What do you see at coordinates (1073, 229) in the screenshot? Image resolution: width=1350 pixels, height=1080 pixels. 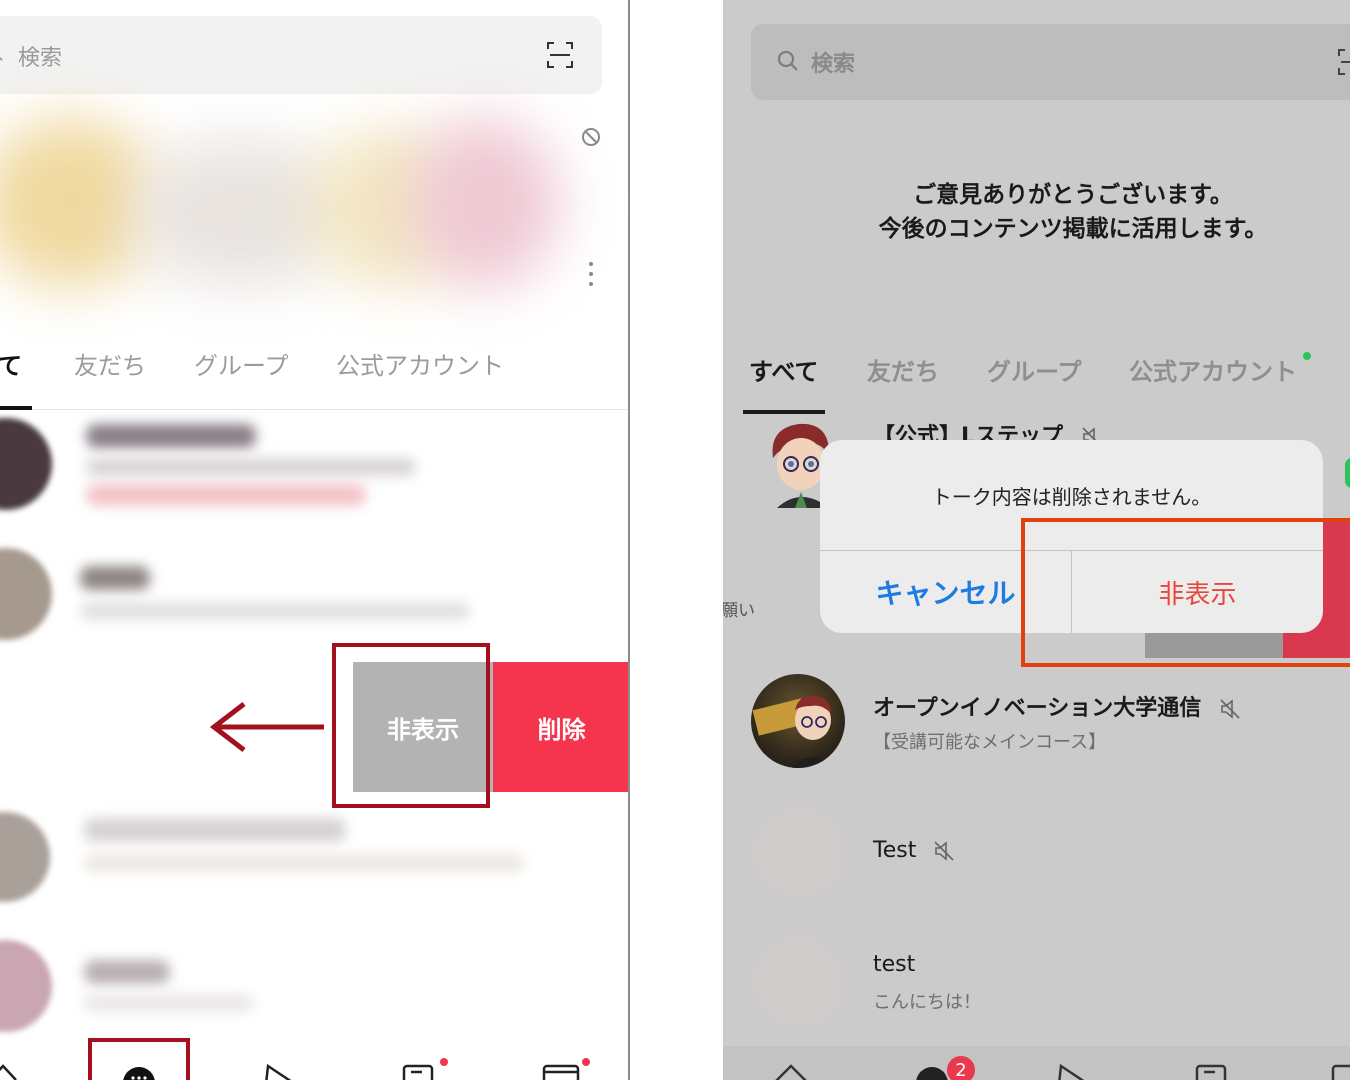 I see `thanks-line-2: 今後のコンテンツ掲載に活用します。` at bounding box center [1073, 229].